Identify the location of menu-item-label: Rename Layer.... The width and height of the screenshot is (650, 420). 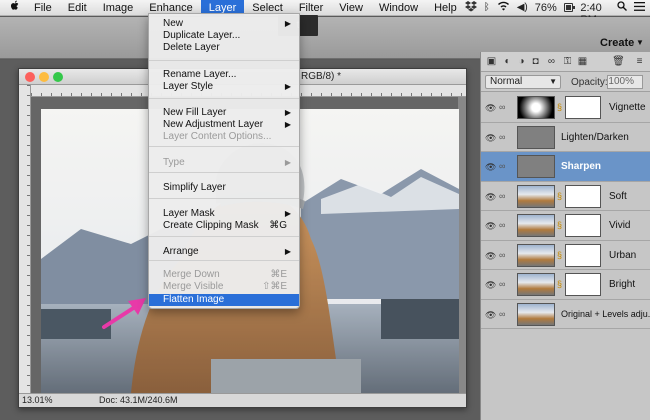
(200, 74).